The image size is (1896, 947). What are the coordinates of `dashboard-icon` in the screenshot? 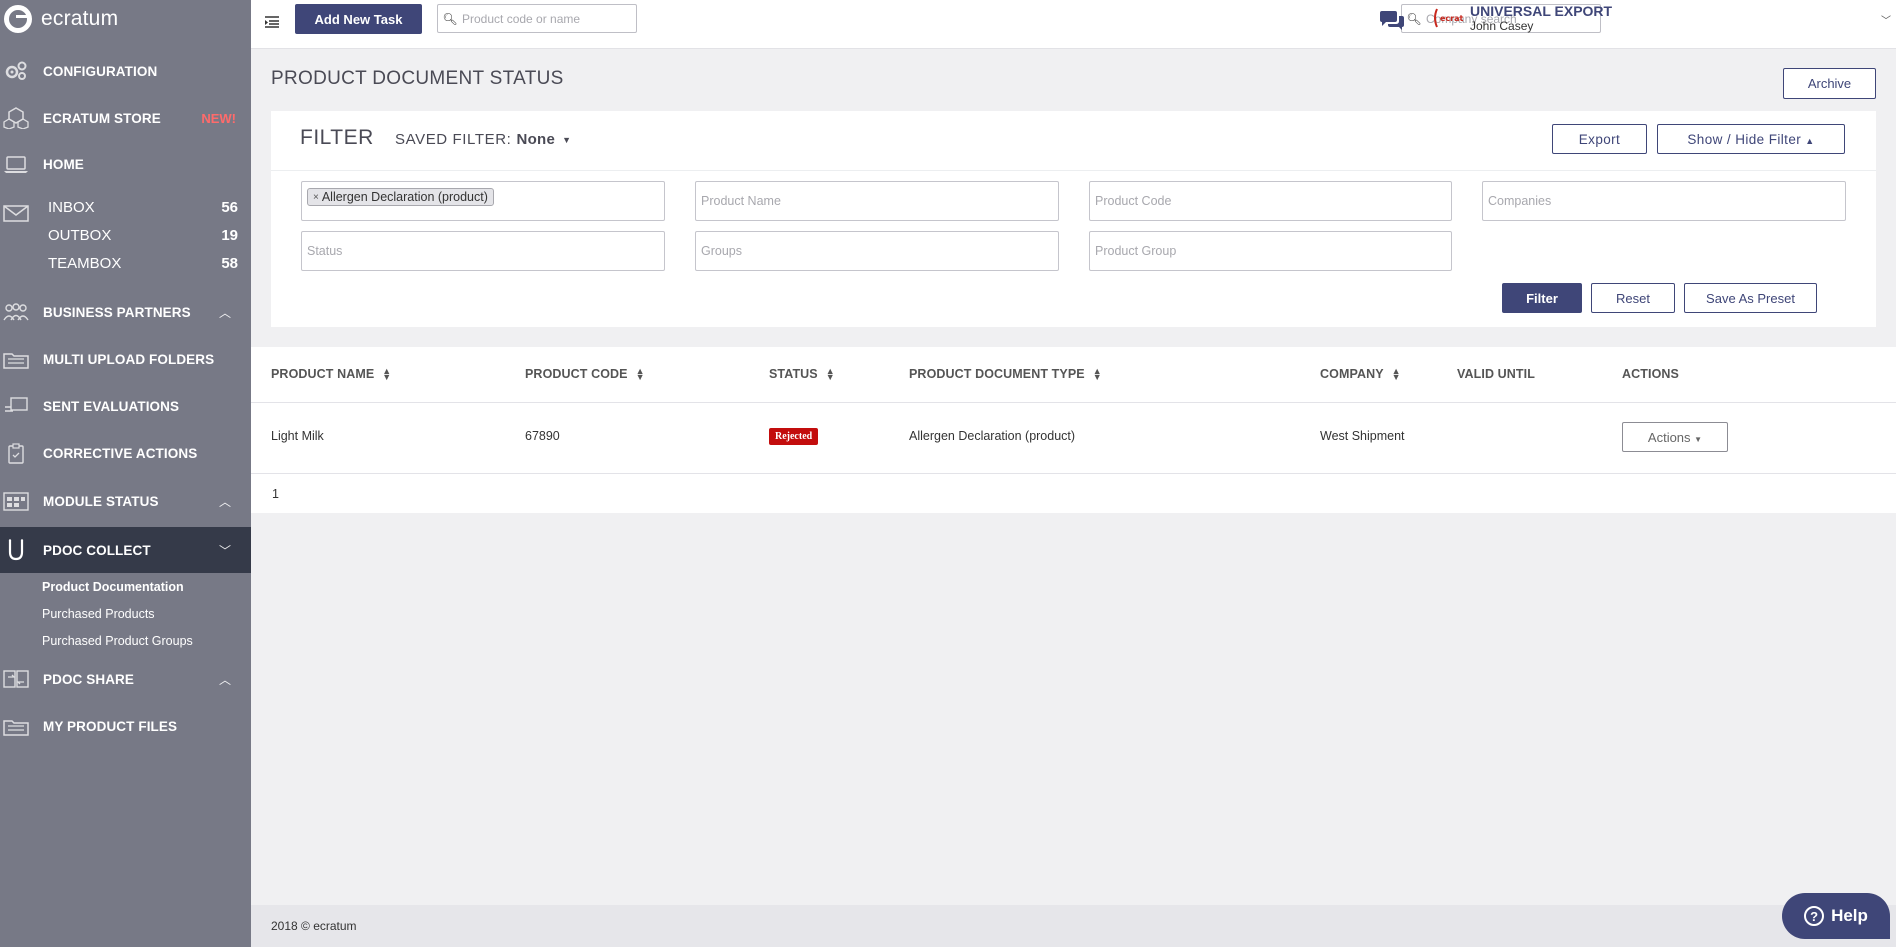 It's located at (16, 501).